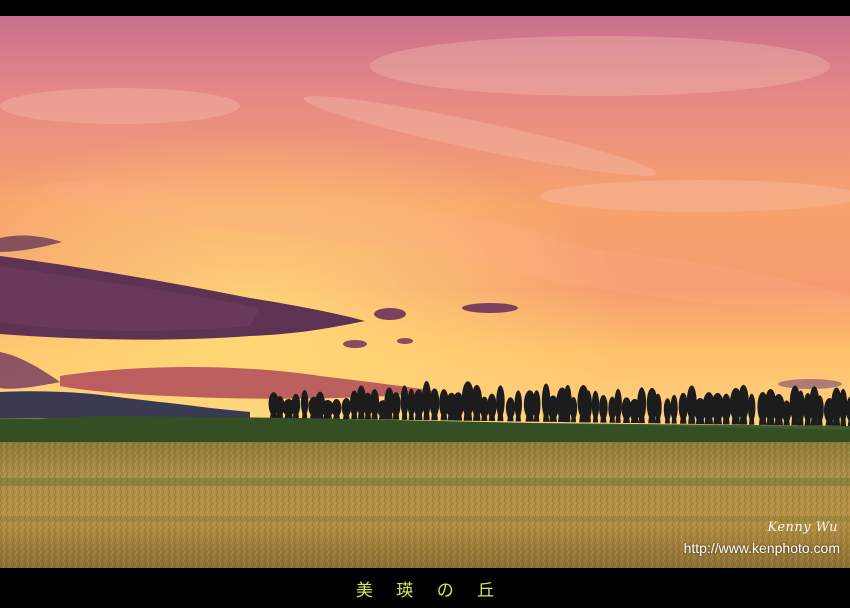 The width and height of the screenshot is (850, 608). I want to click on website-watermark: http://www.kenphoto.com, so click(761, 548).